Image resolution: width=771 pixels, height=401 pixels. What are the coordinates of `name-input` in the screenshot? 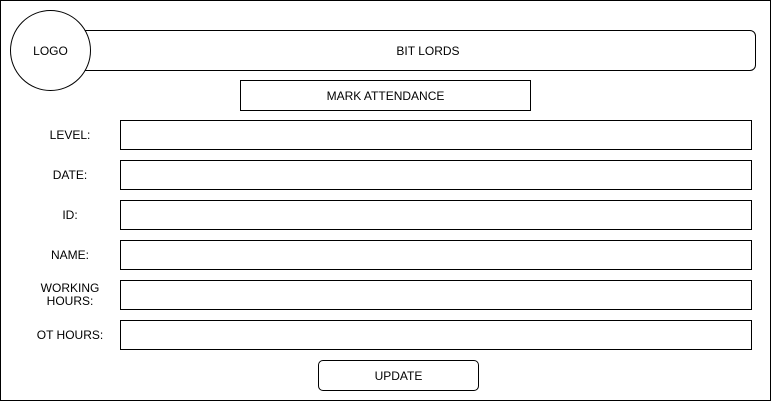 It's located at (436, 255).